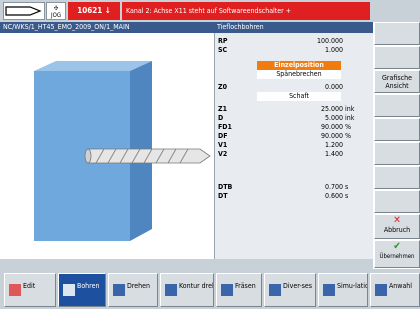 Image resolution: width=420 pixels, height=309 pixels. Describe the element at coordinates (222, 87) in the screenshot. I see `param-label-z0: Z0` at that location.